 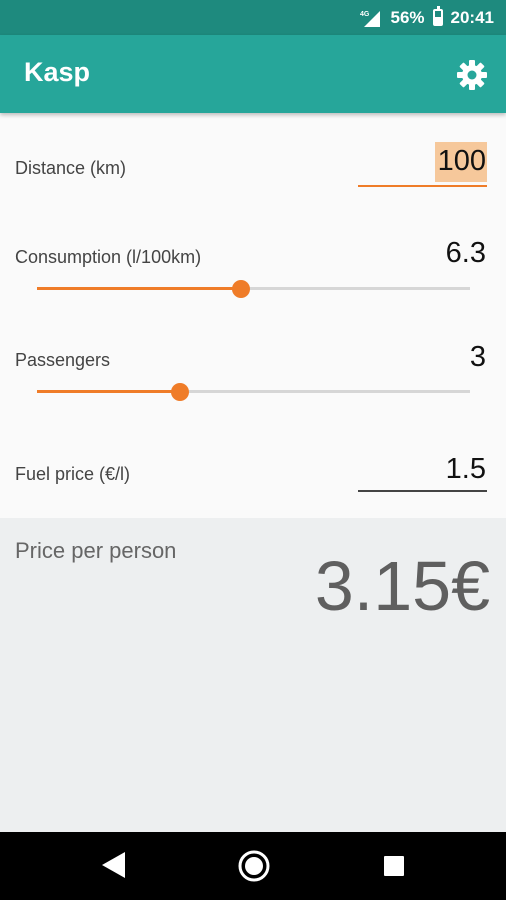 I want to click on result-label: Price per person, so click(x=96, y=550).